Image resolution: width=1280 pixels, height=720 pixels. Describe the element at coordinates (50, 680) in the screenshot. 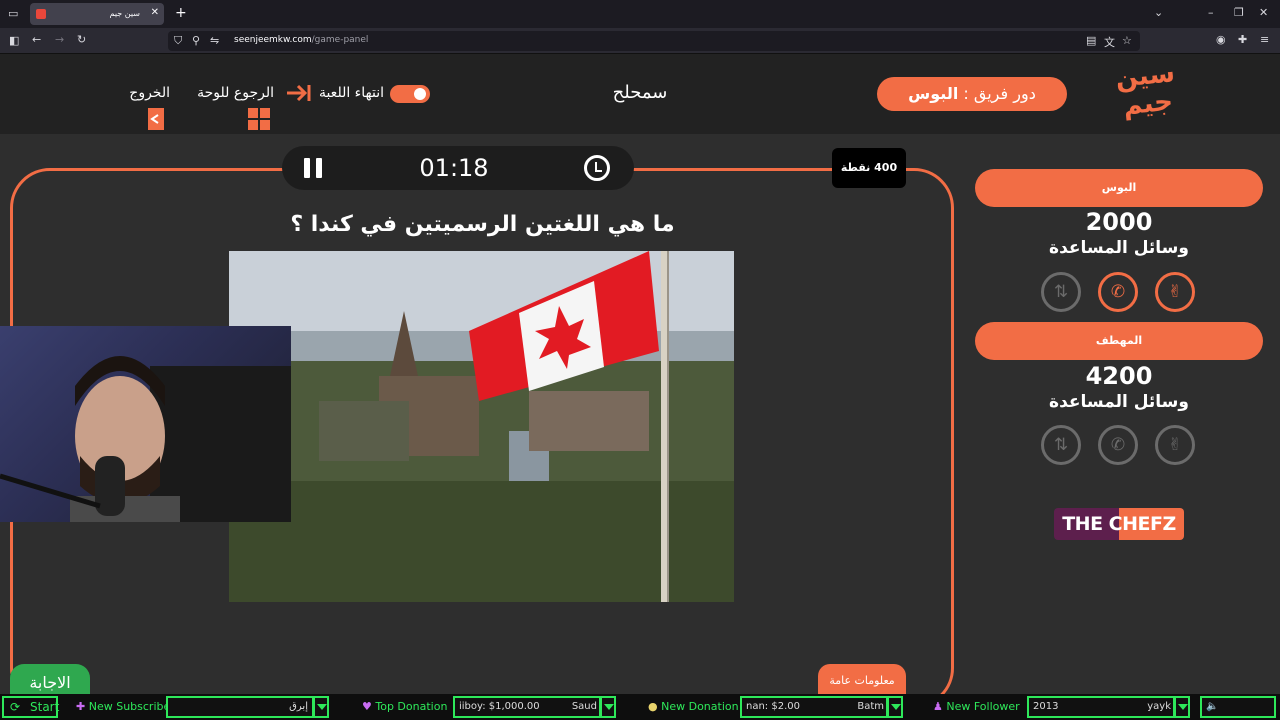

I see `answer-button: الاجابة` at that location.